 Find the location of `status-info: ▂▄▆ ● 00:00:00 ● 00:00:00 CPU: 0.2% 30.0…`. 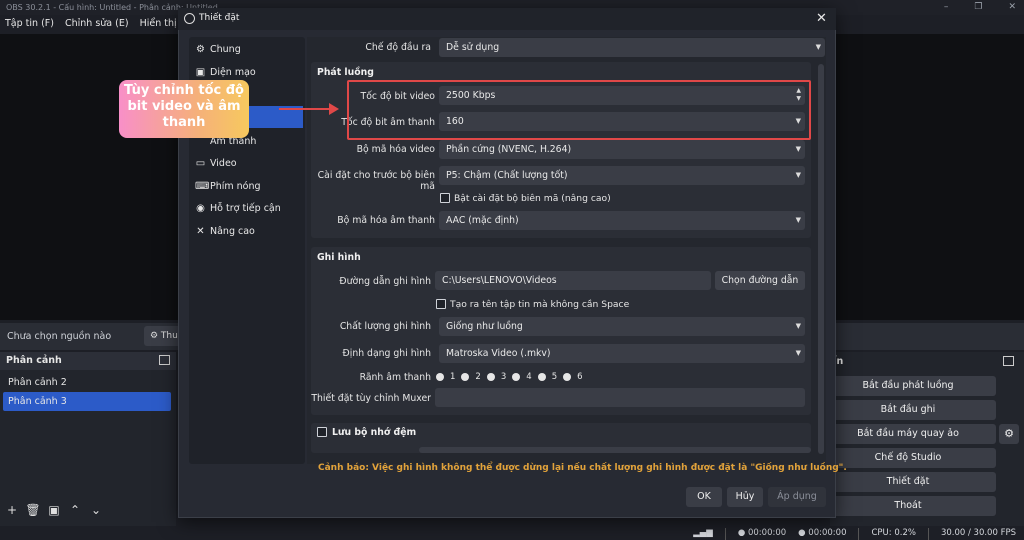

status-info: ▂▄▆ ● 00:00:00 ● 00:00:00 CPU: 0.2% 30.0… is located at coordinates (854, 533).